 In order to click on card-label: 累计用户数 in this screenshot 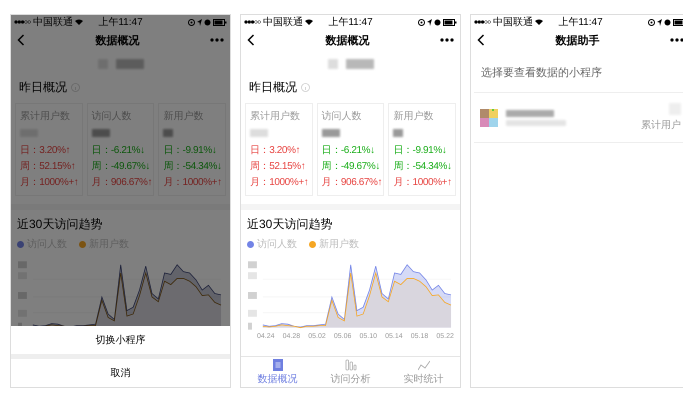, I will do `click(275, 116)`.